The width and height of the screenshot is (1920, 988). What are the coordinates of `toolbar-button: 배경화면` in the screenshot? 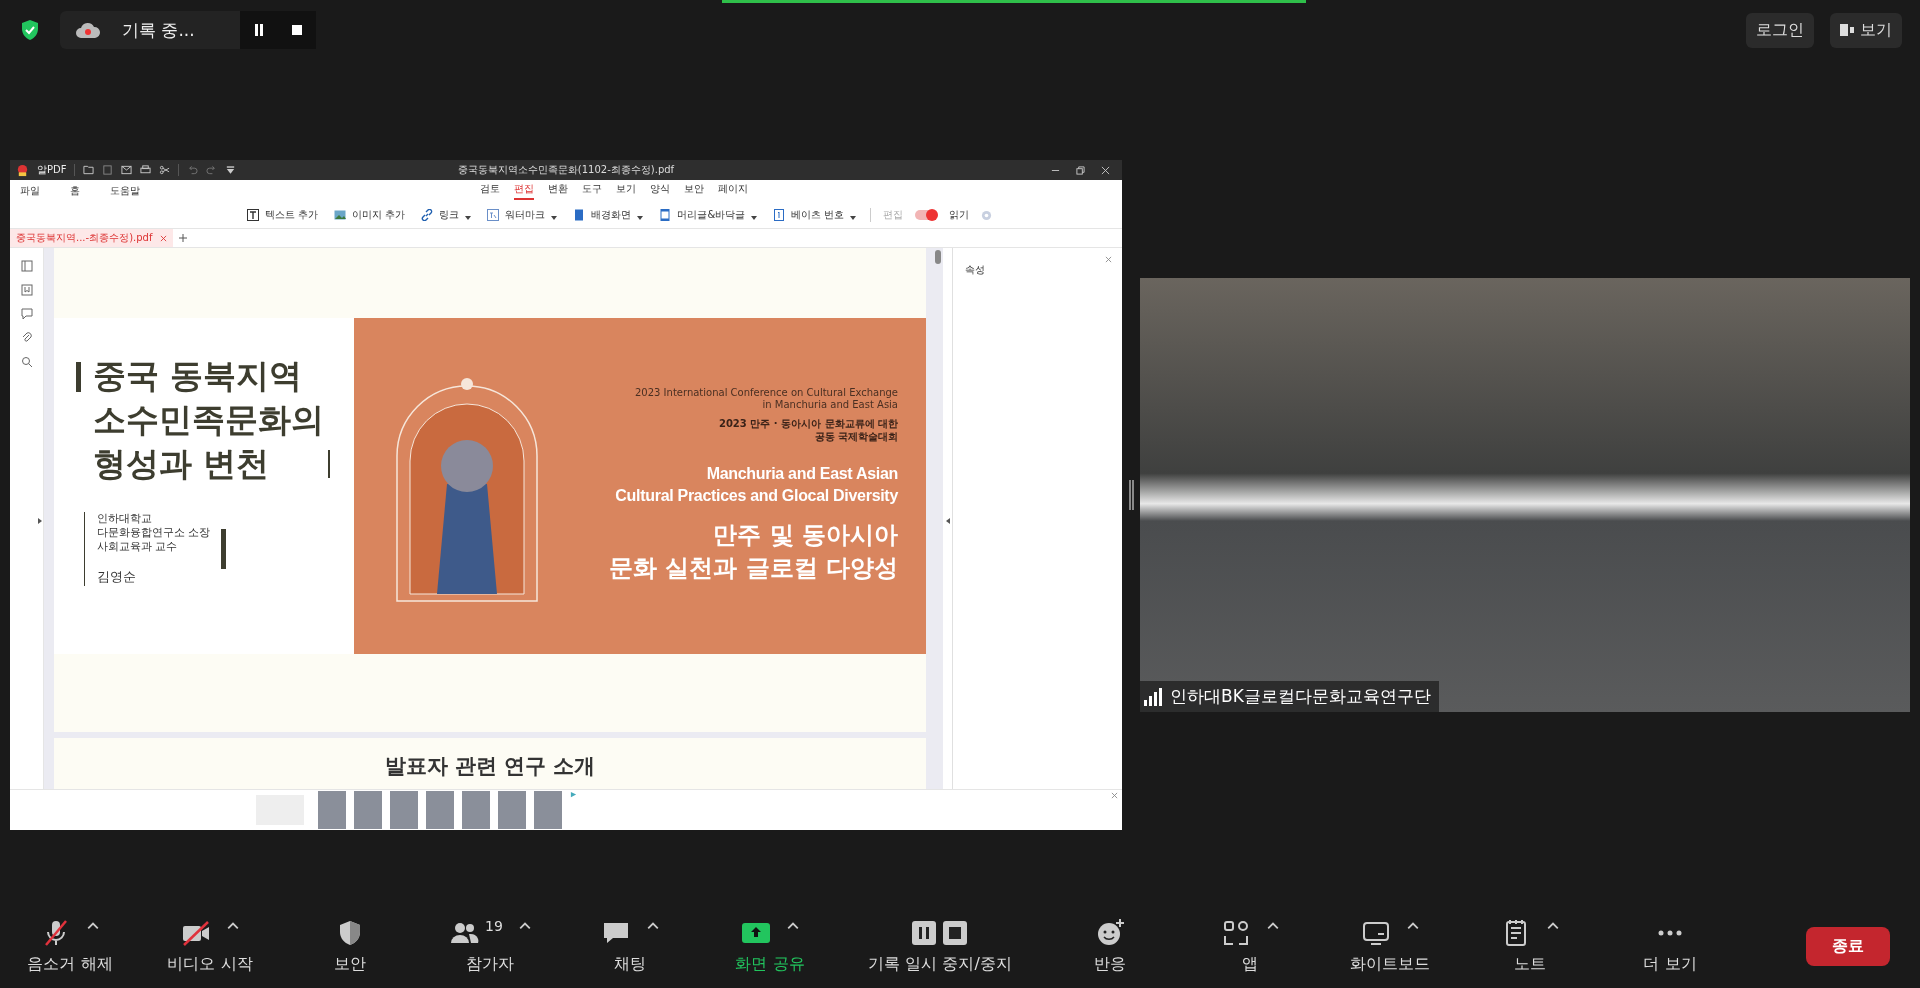 It's located at (608, 215).